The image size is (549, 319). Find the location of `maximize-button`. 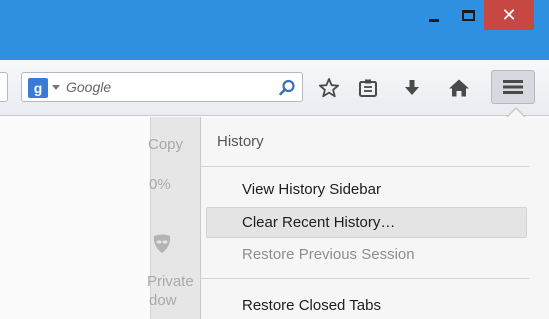

maximize-button is located at coordinates (468, 15).